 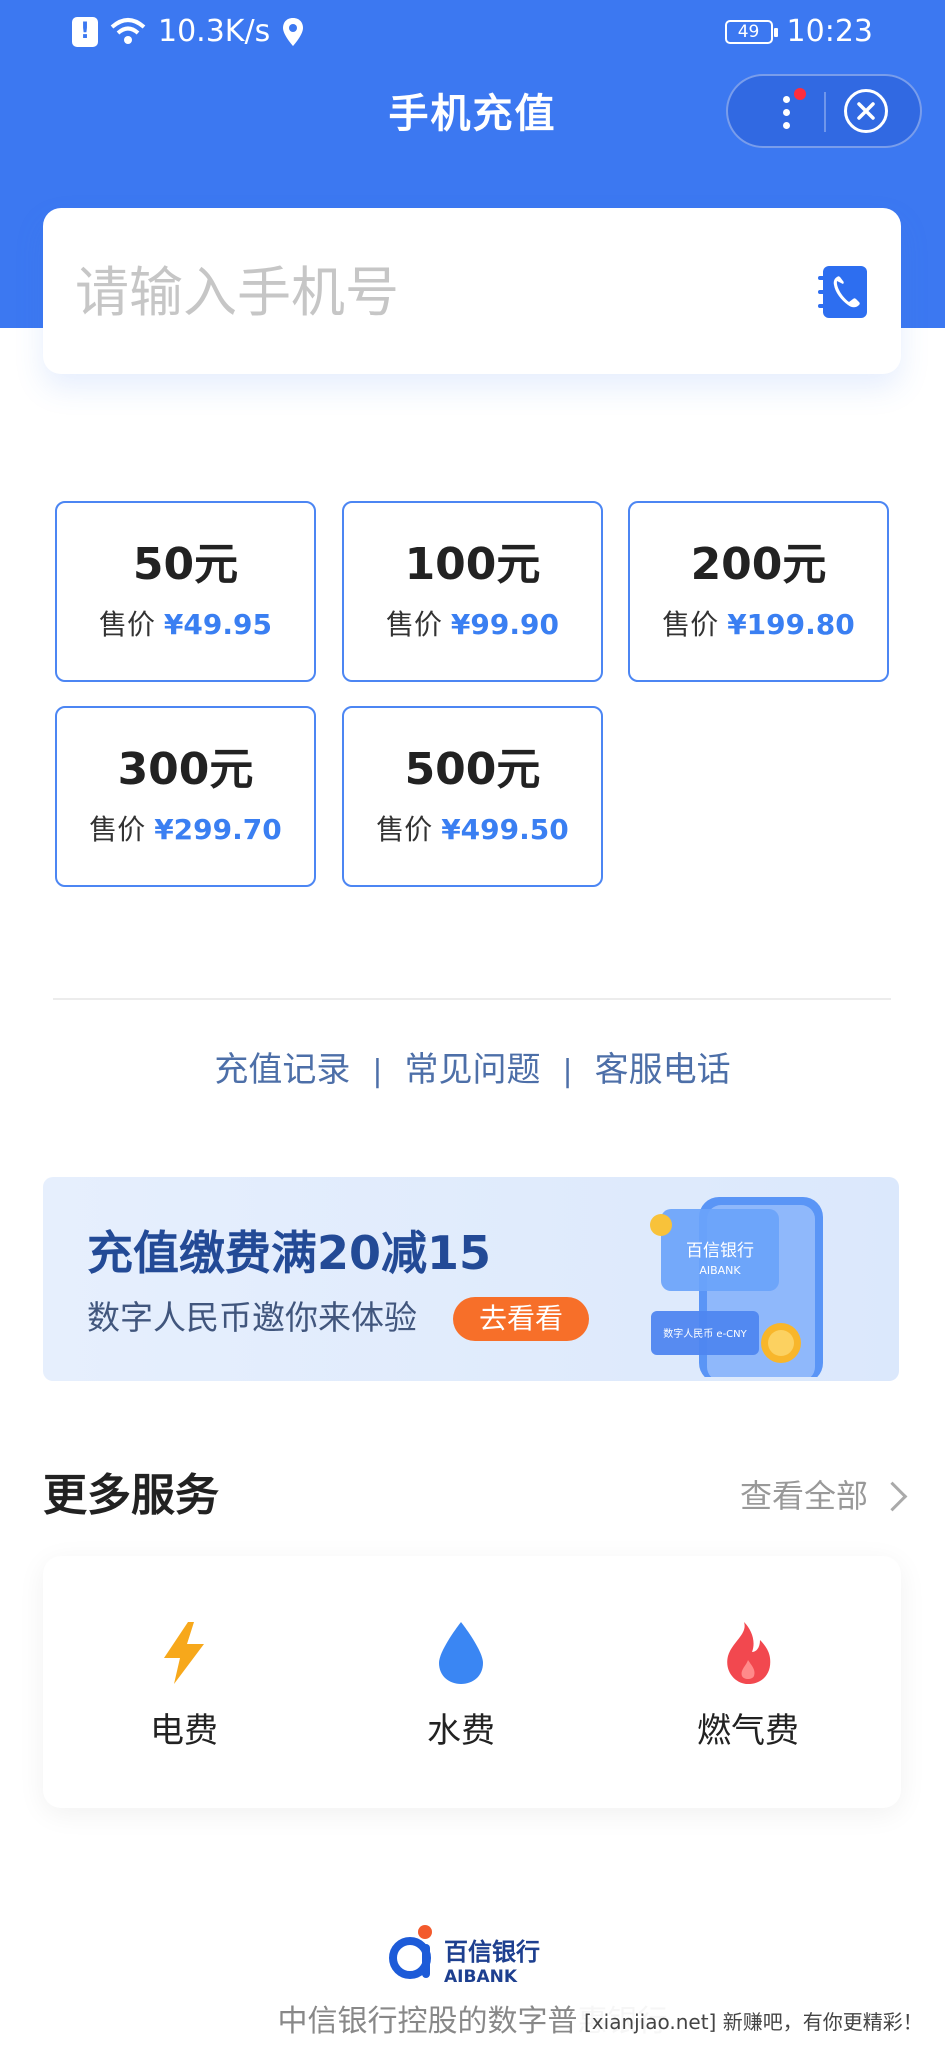 I want to click on recharge-history-link: 充值记录, so click(x=282, y=1070).